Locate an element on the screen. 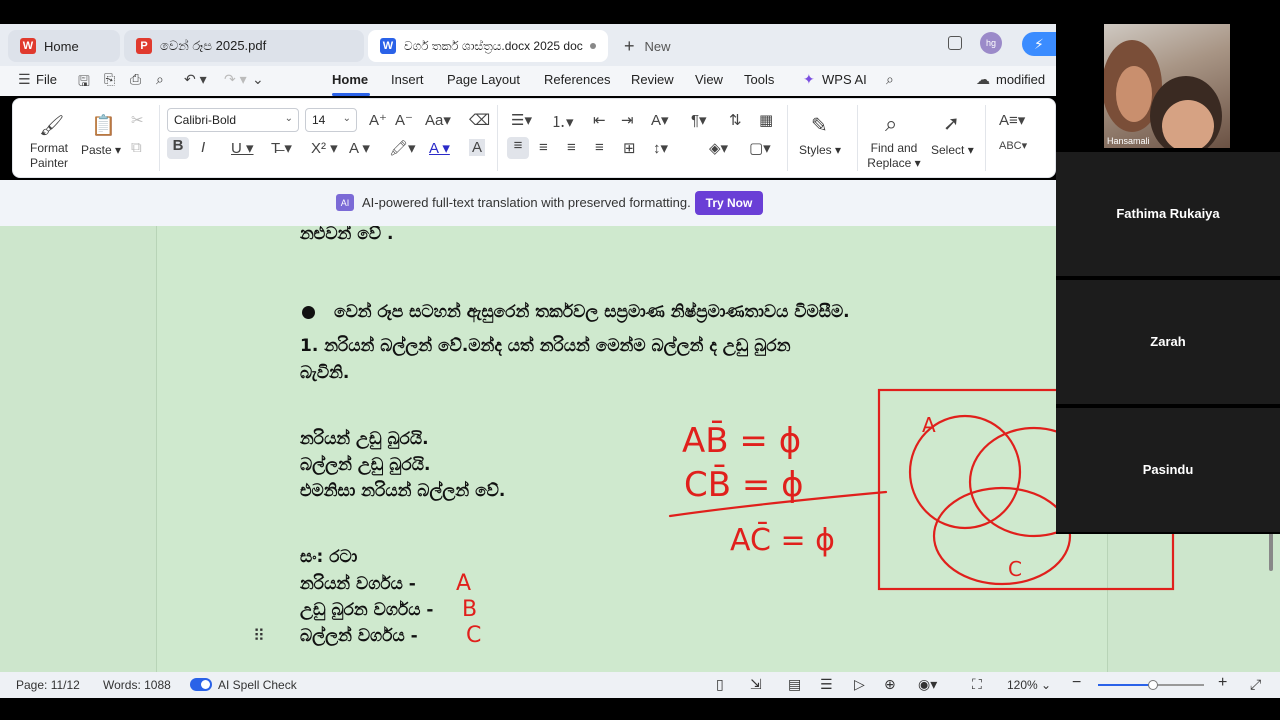 The height and width of the screenshot is (720, 1280). numbered-list-icon: ⒈▾ is located at coordinates (562, 121).